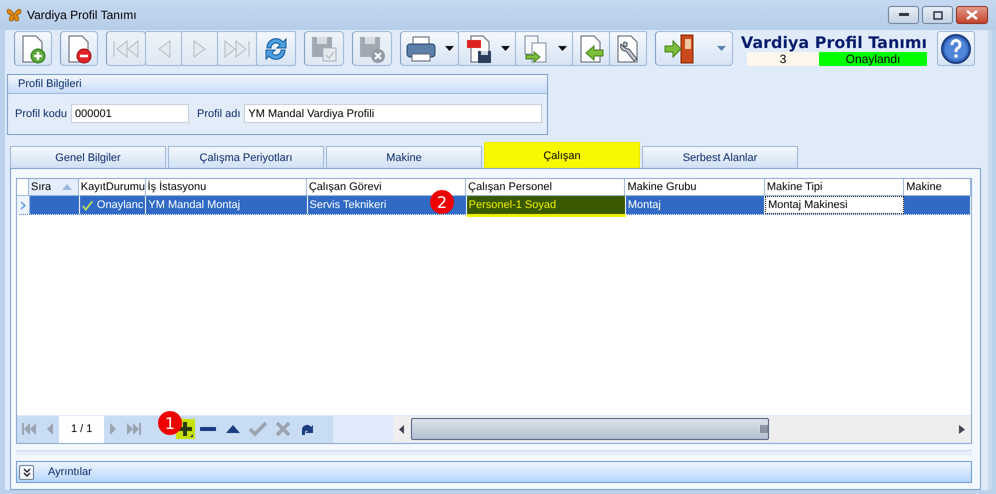  Describe the element at coordinates (562, 155) in the screenshot. I see `tab: Çalışan` at that location.